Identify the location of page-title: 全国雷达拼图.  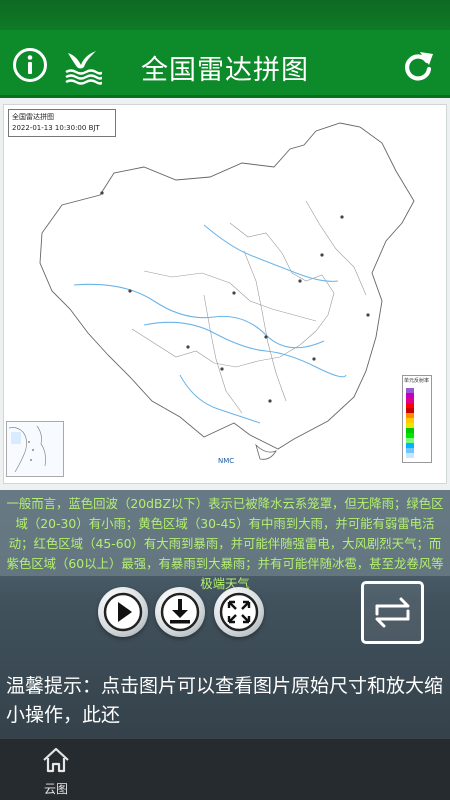
(225, 70).